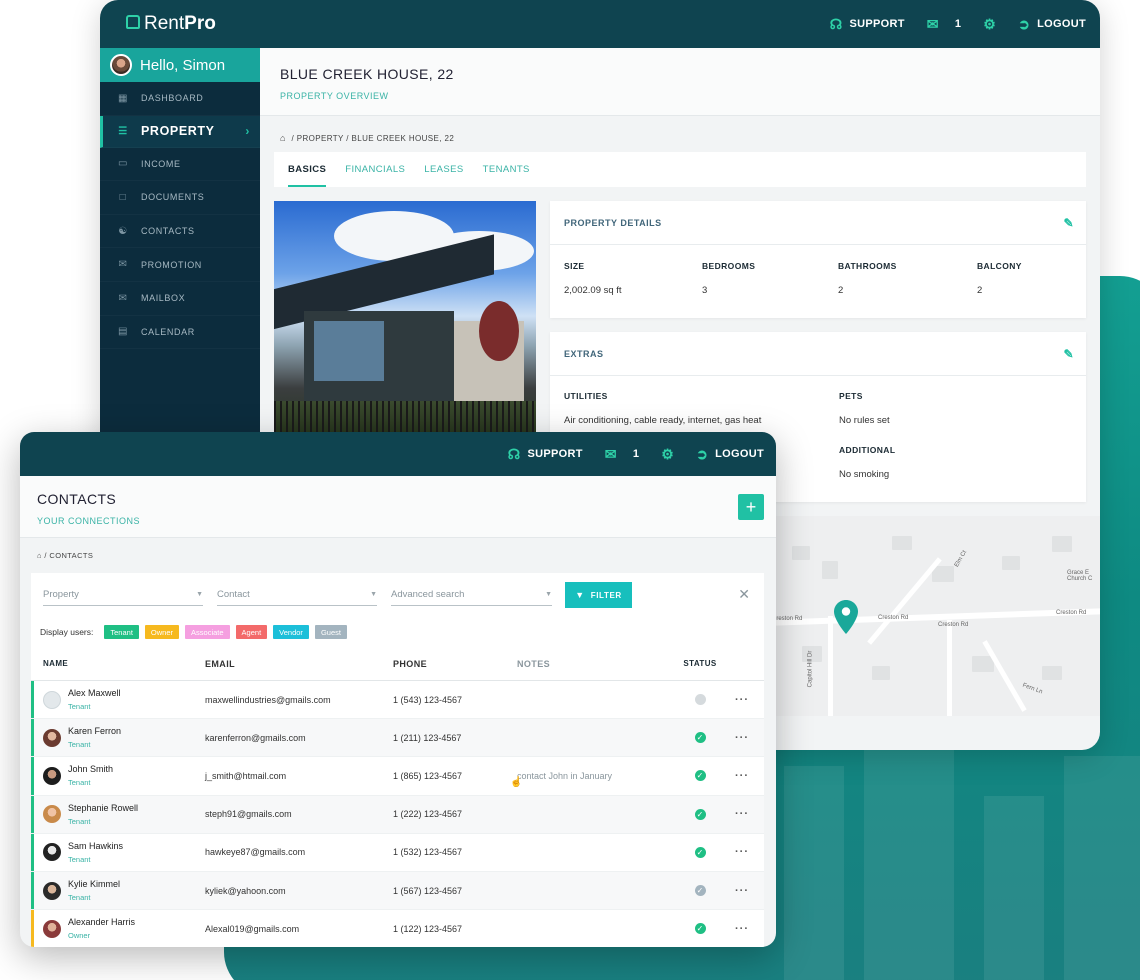 The image size is (1140, 980). What do you see at coordinates (180, 333) in the screenshot?
I see `sidebar-item-calendar: ▤ CALENDAR` at bounding box center [180, 333].